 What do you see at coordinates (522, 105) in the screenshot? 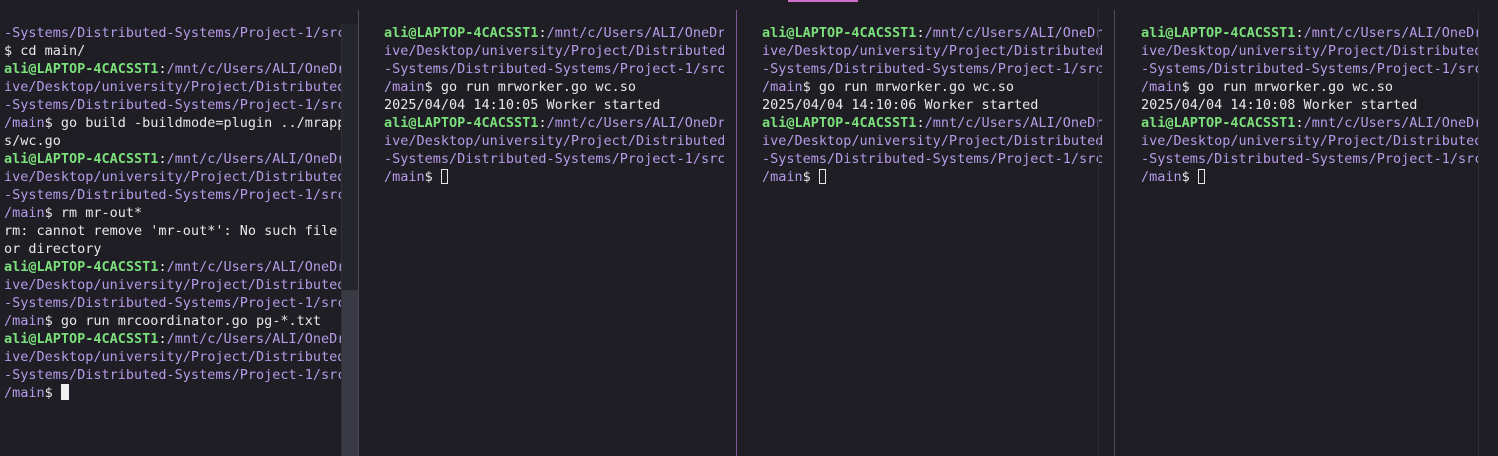
I see `terminal-text: 2025/04/04 14:10:05 Worker started` at bounding box center [522, 105].